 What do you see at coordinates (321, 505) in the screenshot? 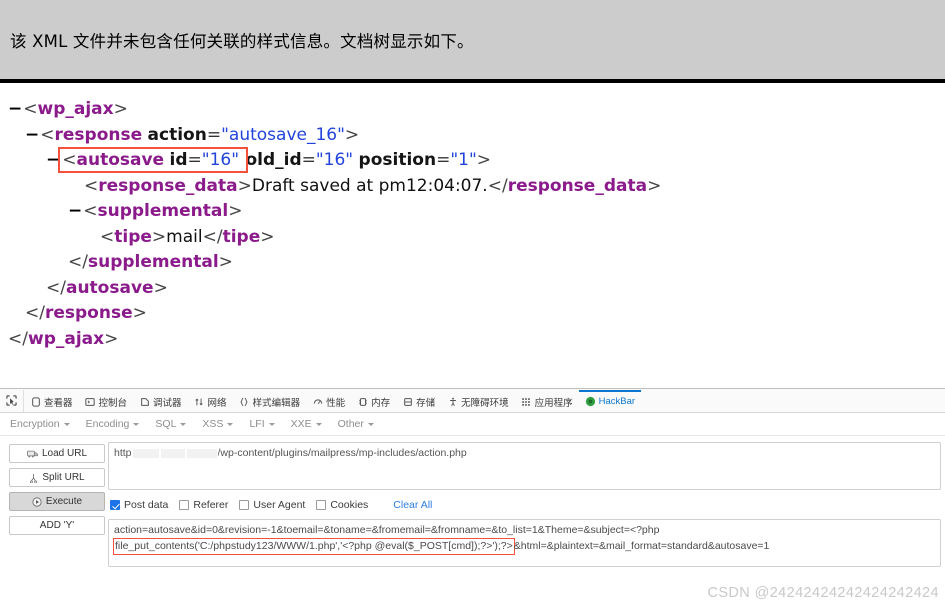
I see `cookies-checkbox` at bounding box center [321, 505].